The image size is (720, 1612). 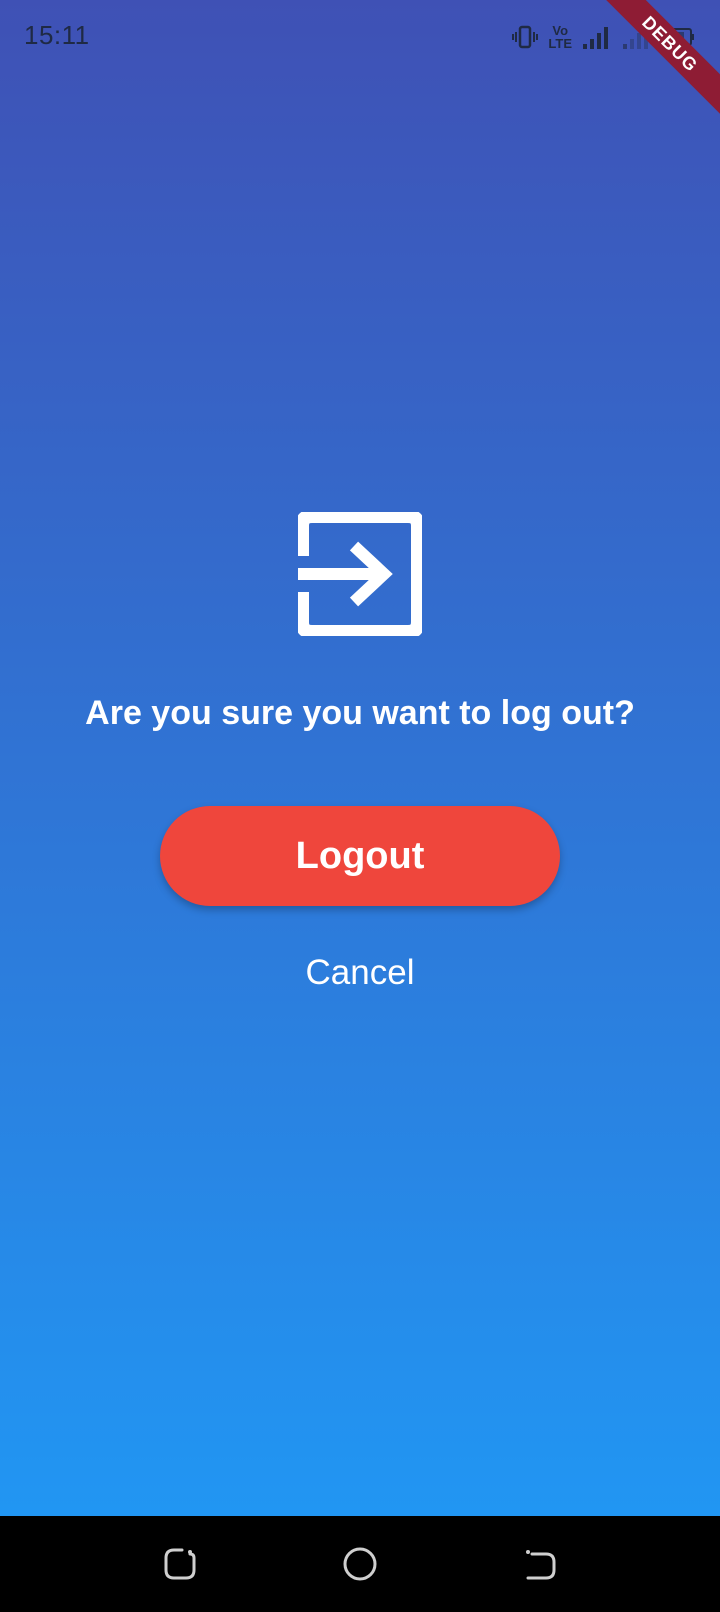 What do you see at coordinates (360, 574) in the screenshot?
I see `logout-icon` at bounding box center [360, 574].